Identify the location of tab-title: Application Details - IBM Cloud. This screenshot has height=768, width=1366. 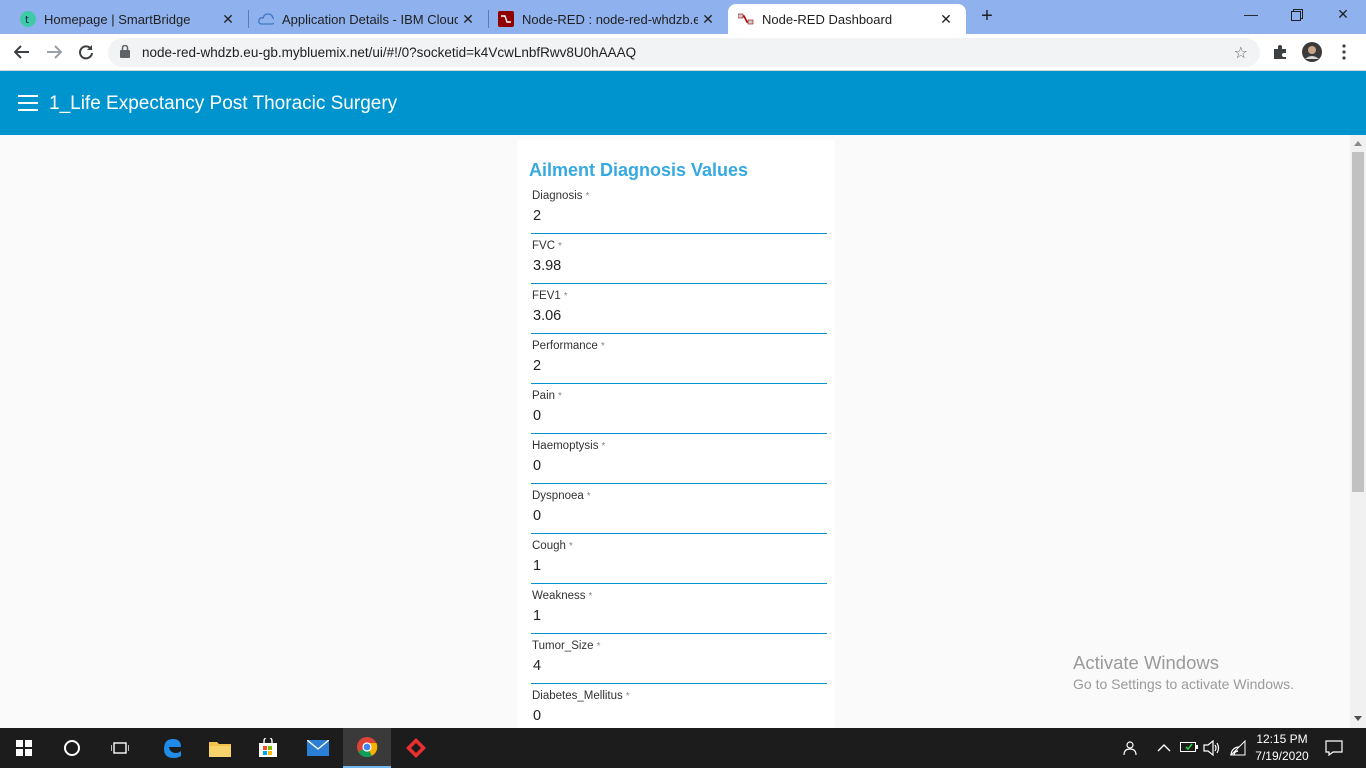
(370, 19).